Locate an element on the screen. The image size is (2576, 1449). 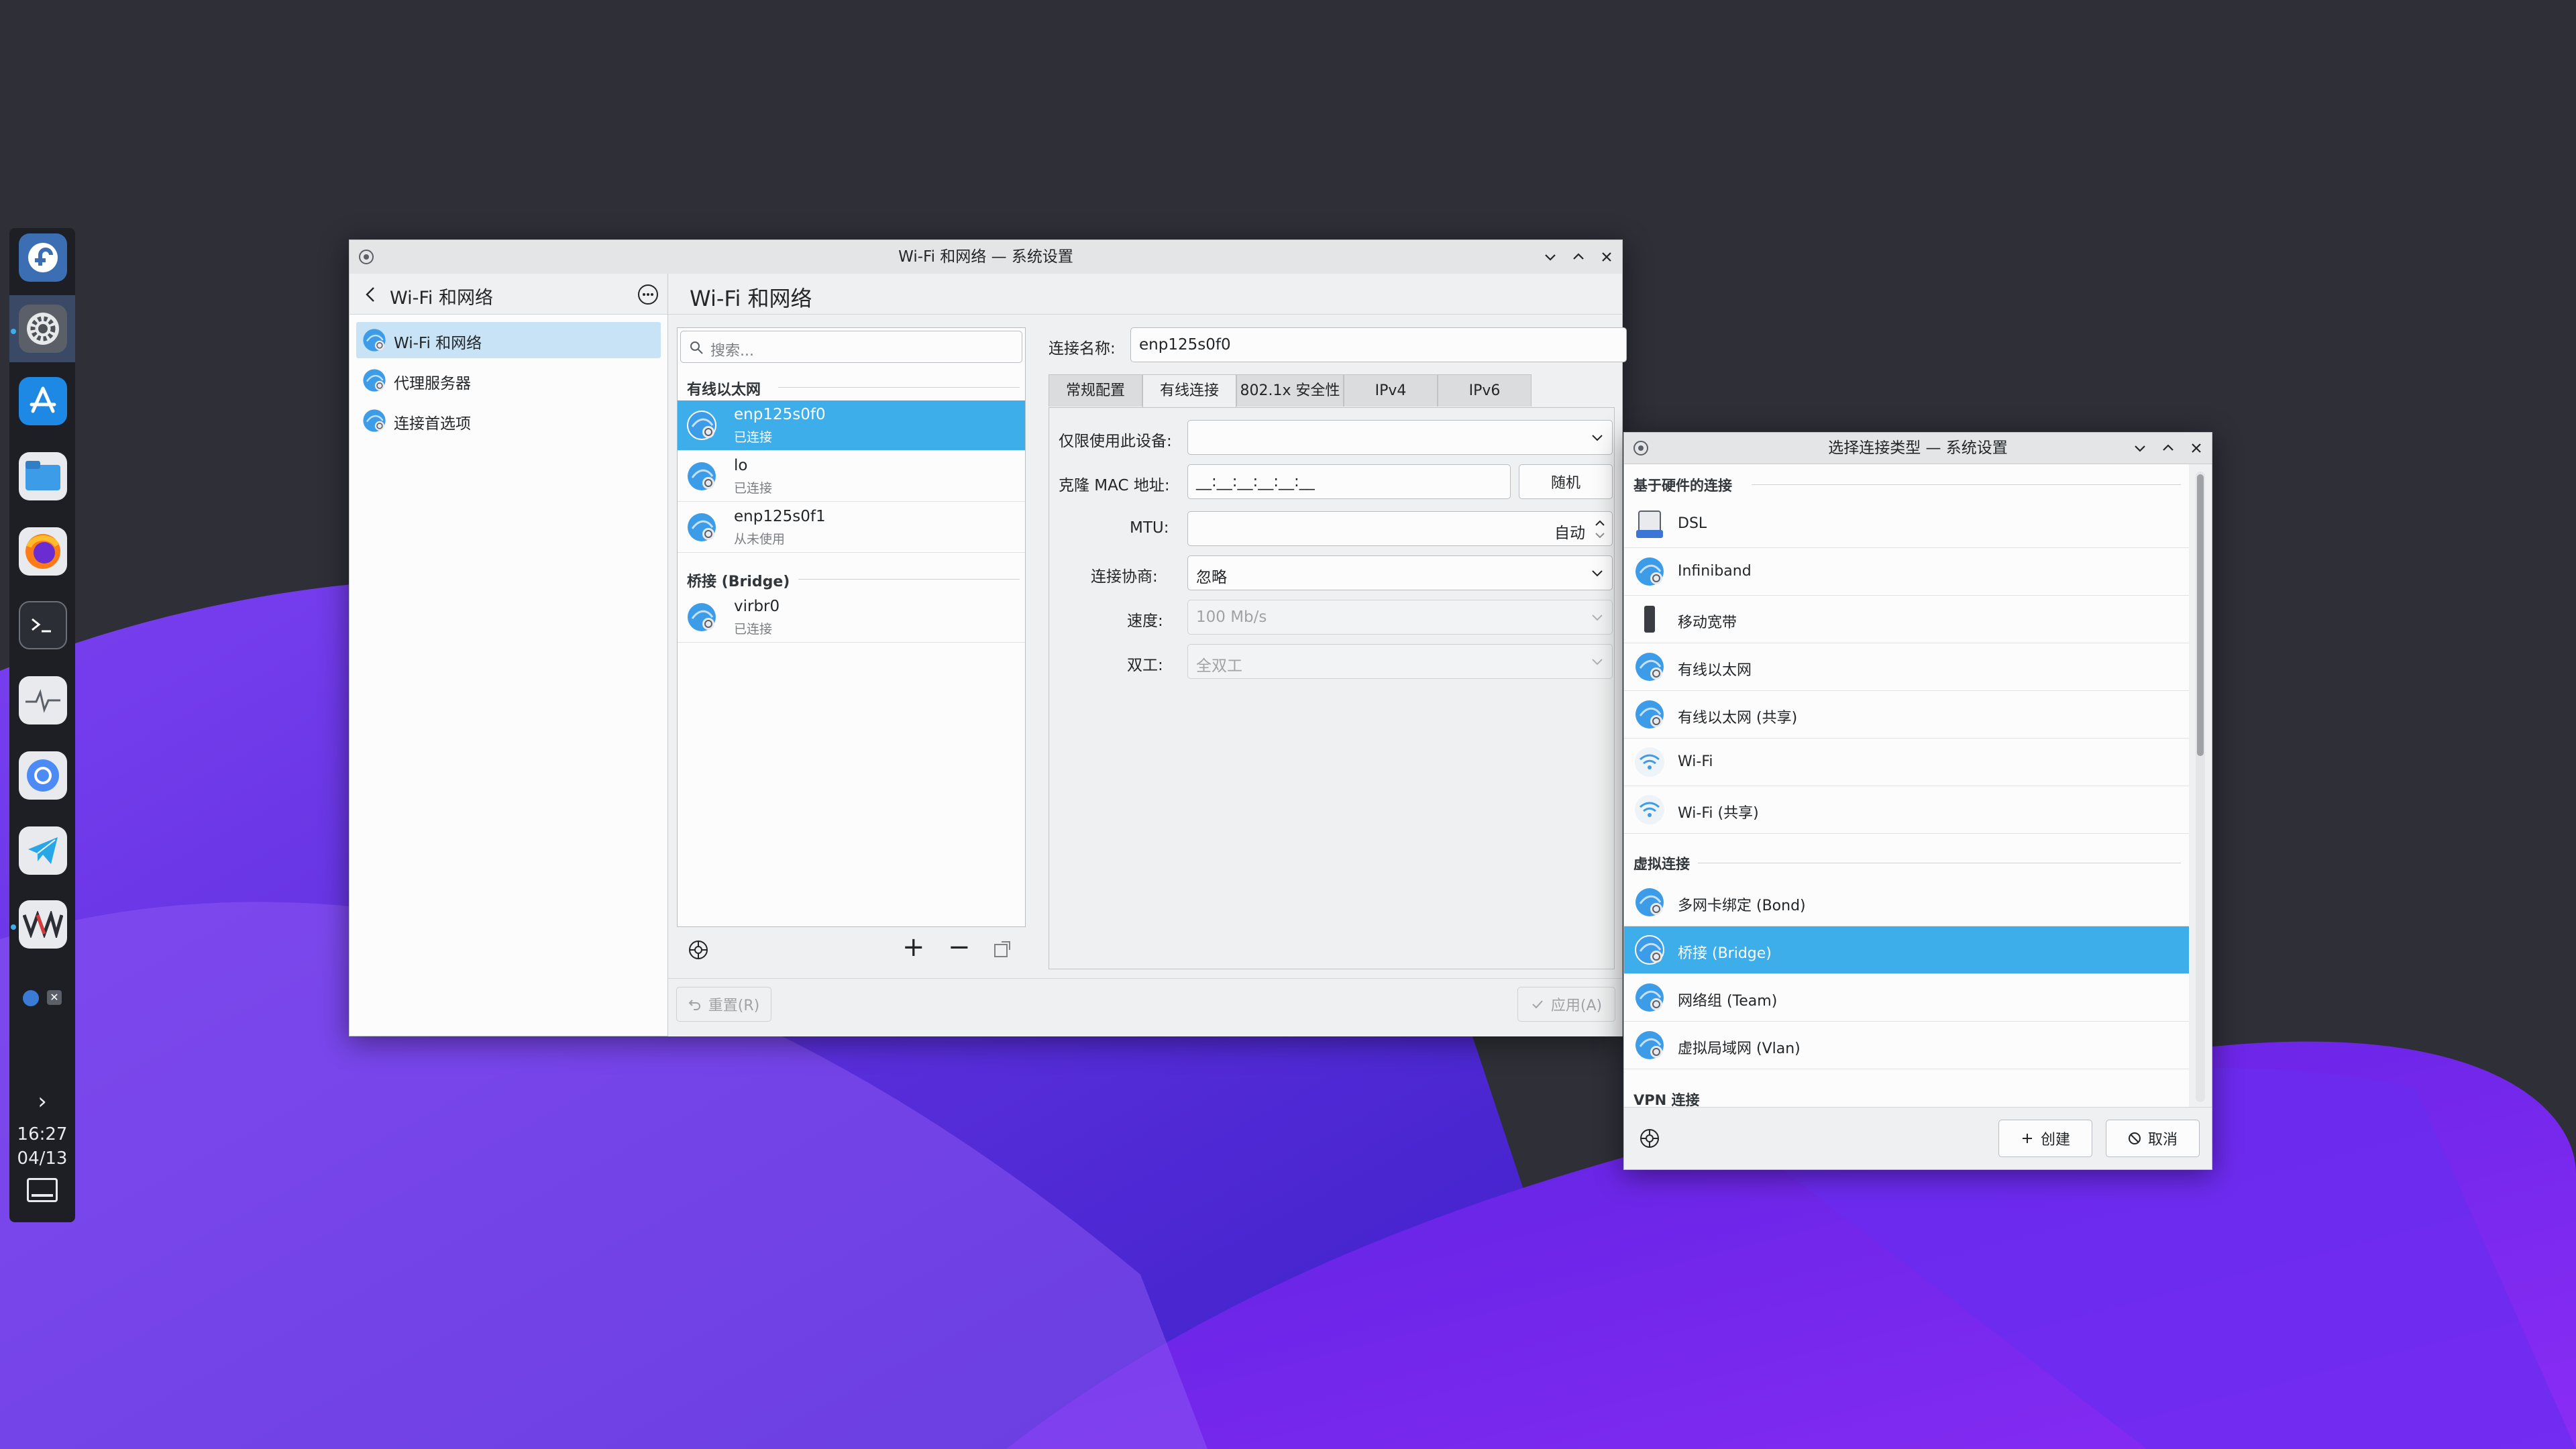
list-item: lo 已连接 is located at coordinates (851, 476).